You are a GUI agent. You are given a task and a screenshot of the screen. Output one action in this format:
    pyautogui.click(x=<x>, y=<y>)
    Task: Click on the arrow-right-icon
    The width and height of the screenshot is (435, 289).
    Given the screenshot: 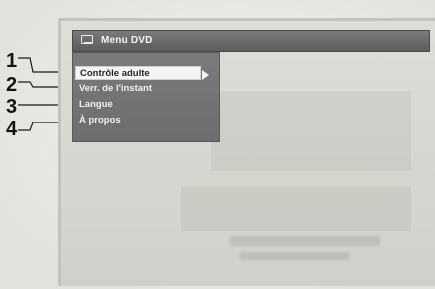 What is the action you would take?
    pyautogui.click(x=205, y=75)
    